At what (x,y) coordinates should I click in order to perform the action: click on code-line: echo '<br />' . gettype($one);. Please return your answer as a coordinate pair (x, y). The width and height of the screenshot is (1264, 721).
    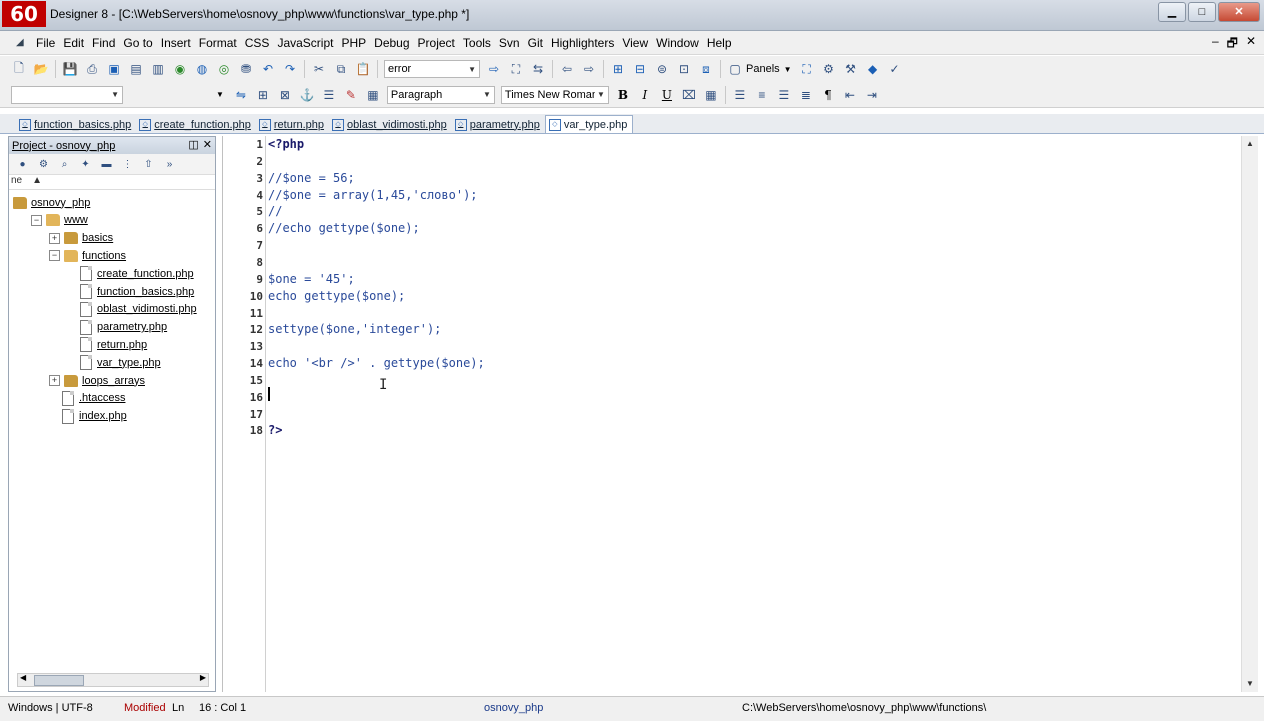
    Looking at the image, I should click on (376, 363).